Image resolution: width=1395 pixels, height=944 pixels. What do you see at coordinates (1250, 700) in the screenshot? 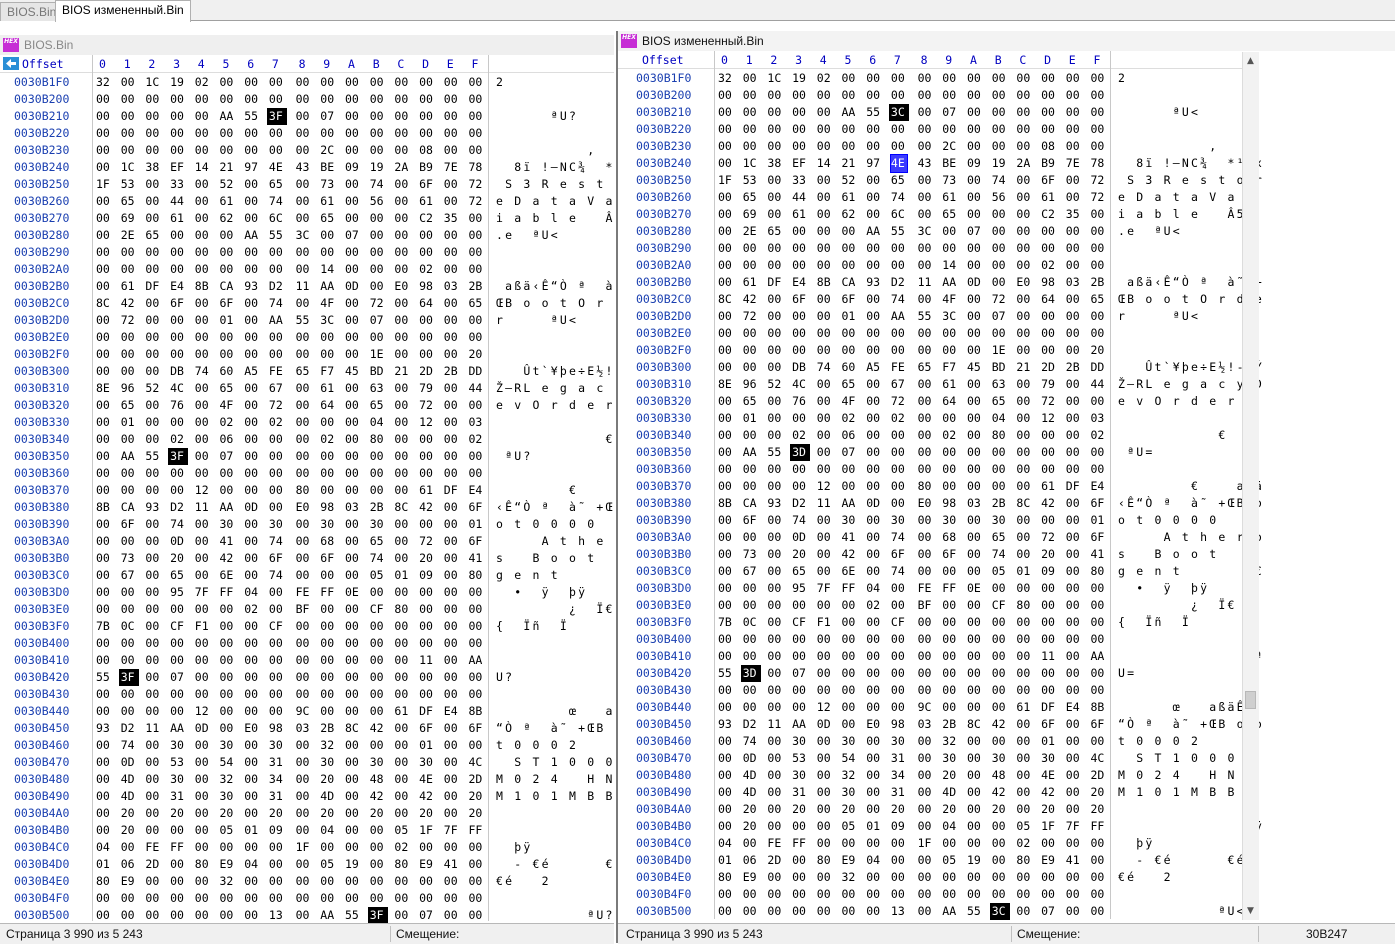
I see `scrollbar-thumb` at bounding box center [1250, 700].